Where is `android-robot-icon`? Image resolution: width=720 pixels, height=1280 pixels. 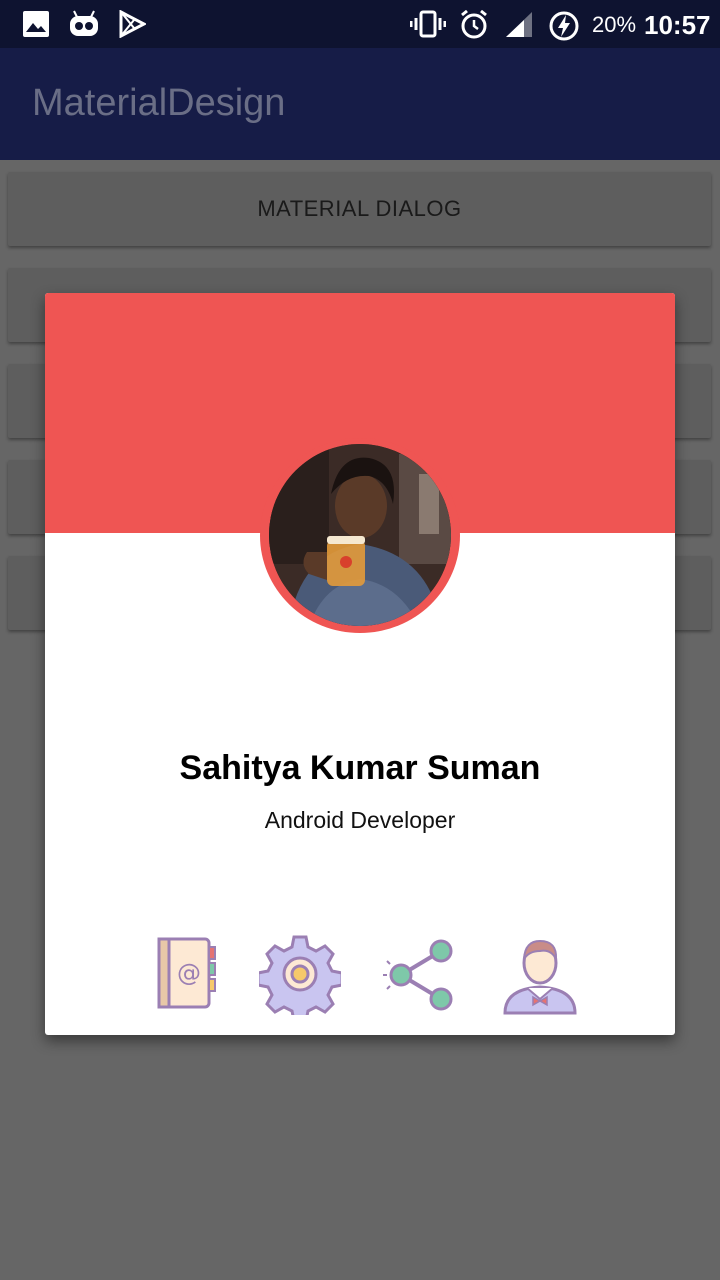 android-robot-icon is located at coordinates (84, 23).